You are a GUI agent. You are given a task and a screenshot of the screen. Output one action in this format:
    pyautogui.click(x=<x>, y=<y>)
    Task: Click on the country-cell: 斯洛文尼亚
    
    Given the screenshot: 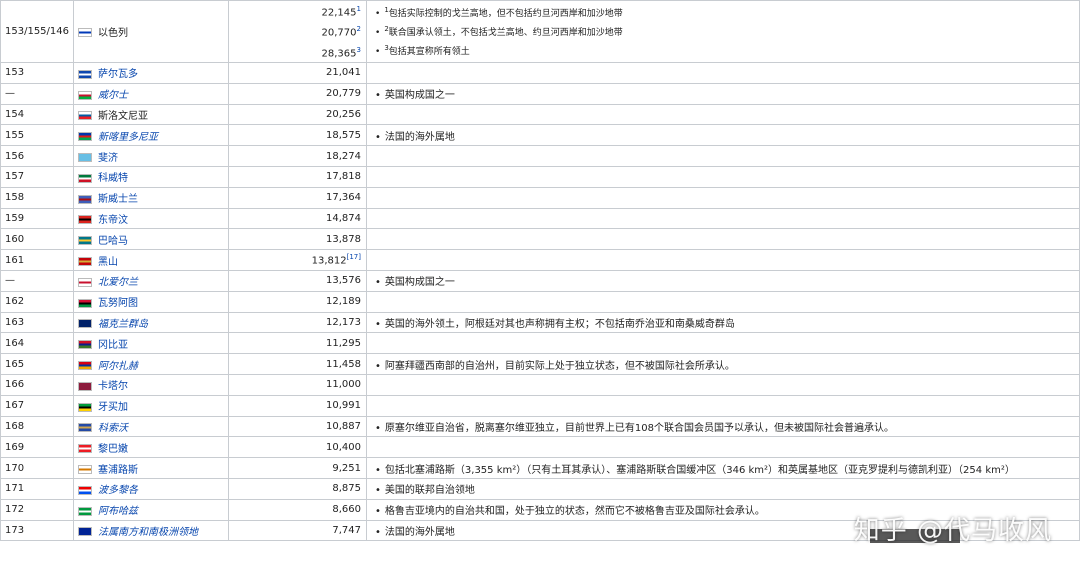 What is the action you would take?
    pyautogui.click(x=151, y=114)
    